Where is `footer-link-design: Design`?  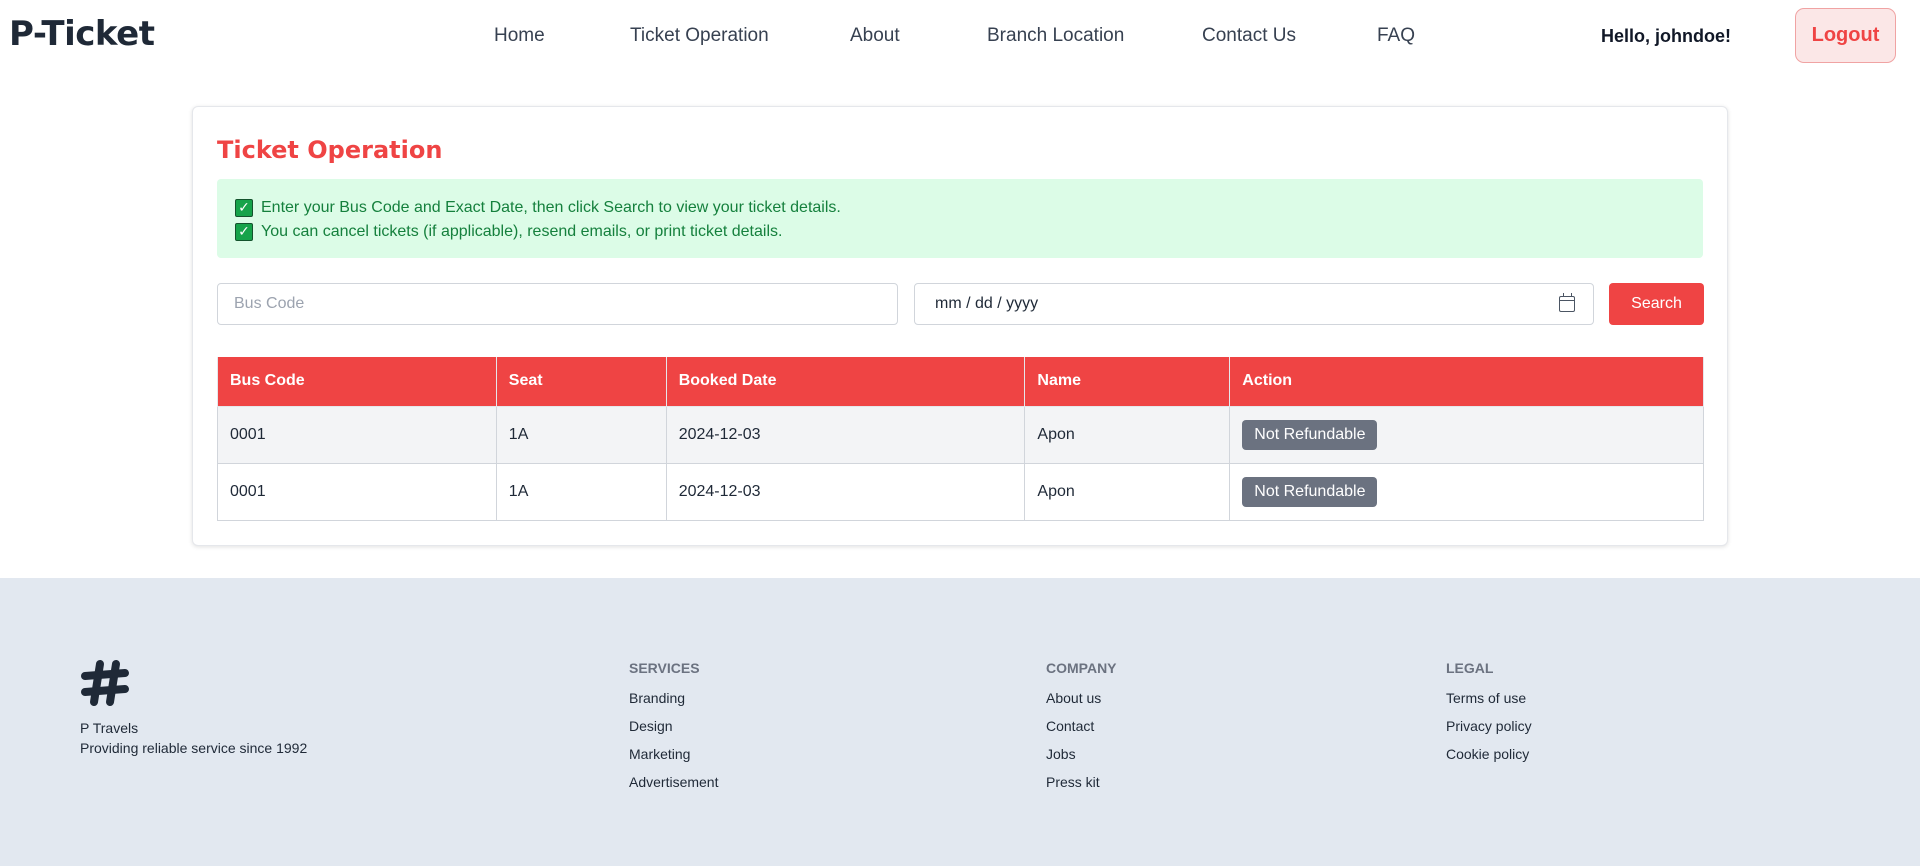
footer-link-design: Design is located at coordinates (673, 732).